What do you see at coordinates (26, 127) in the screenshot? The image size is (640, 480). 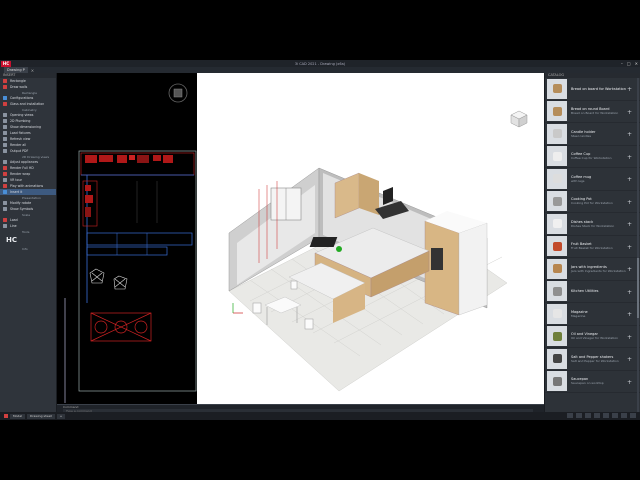 I see `tool-label: Show dimensioning` at bounding box center [26, 127].